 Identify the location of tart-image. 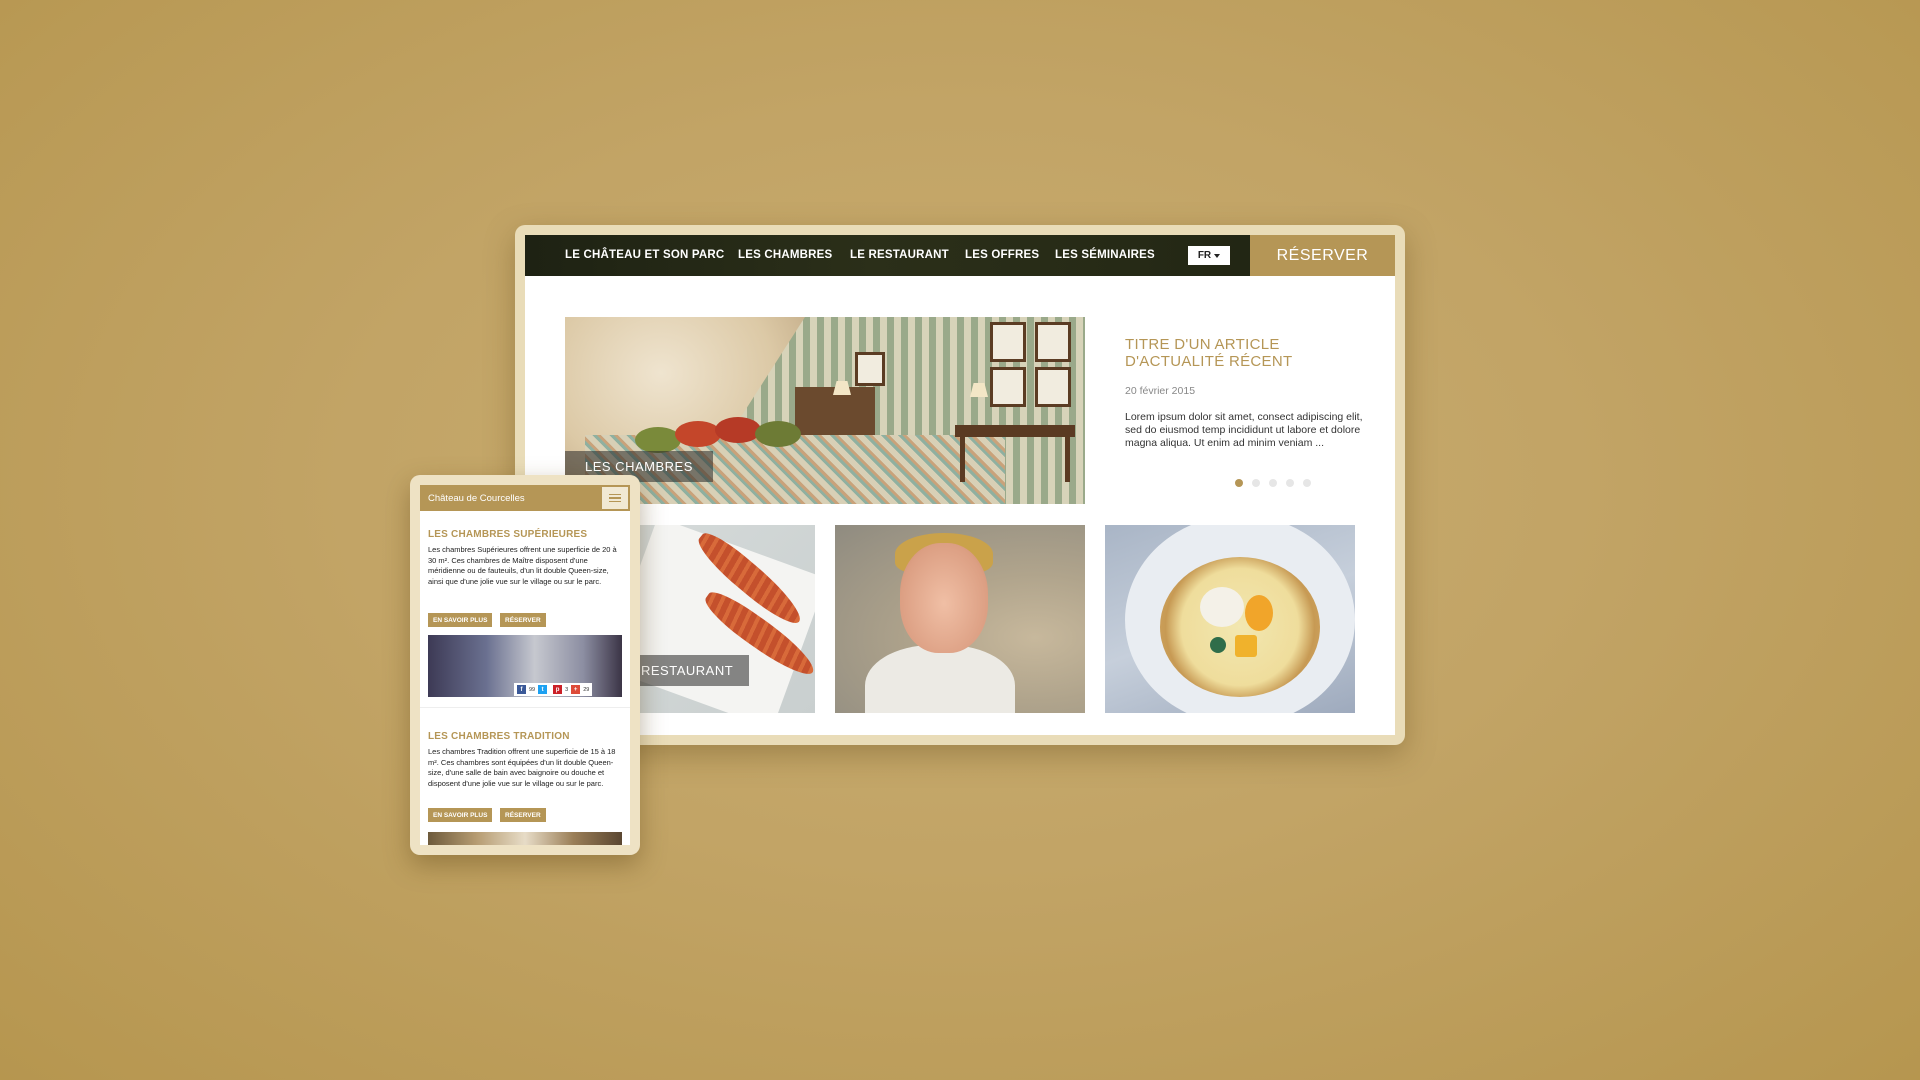
(1240, 627).